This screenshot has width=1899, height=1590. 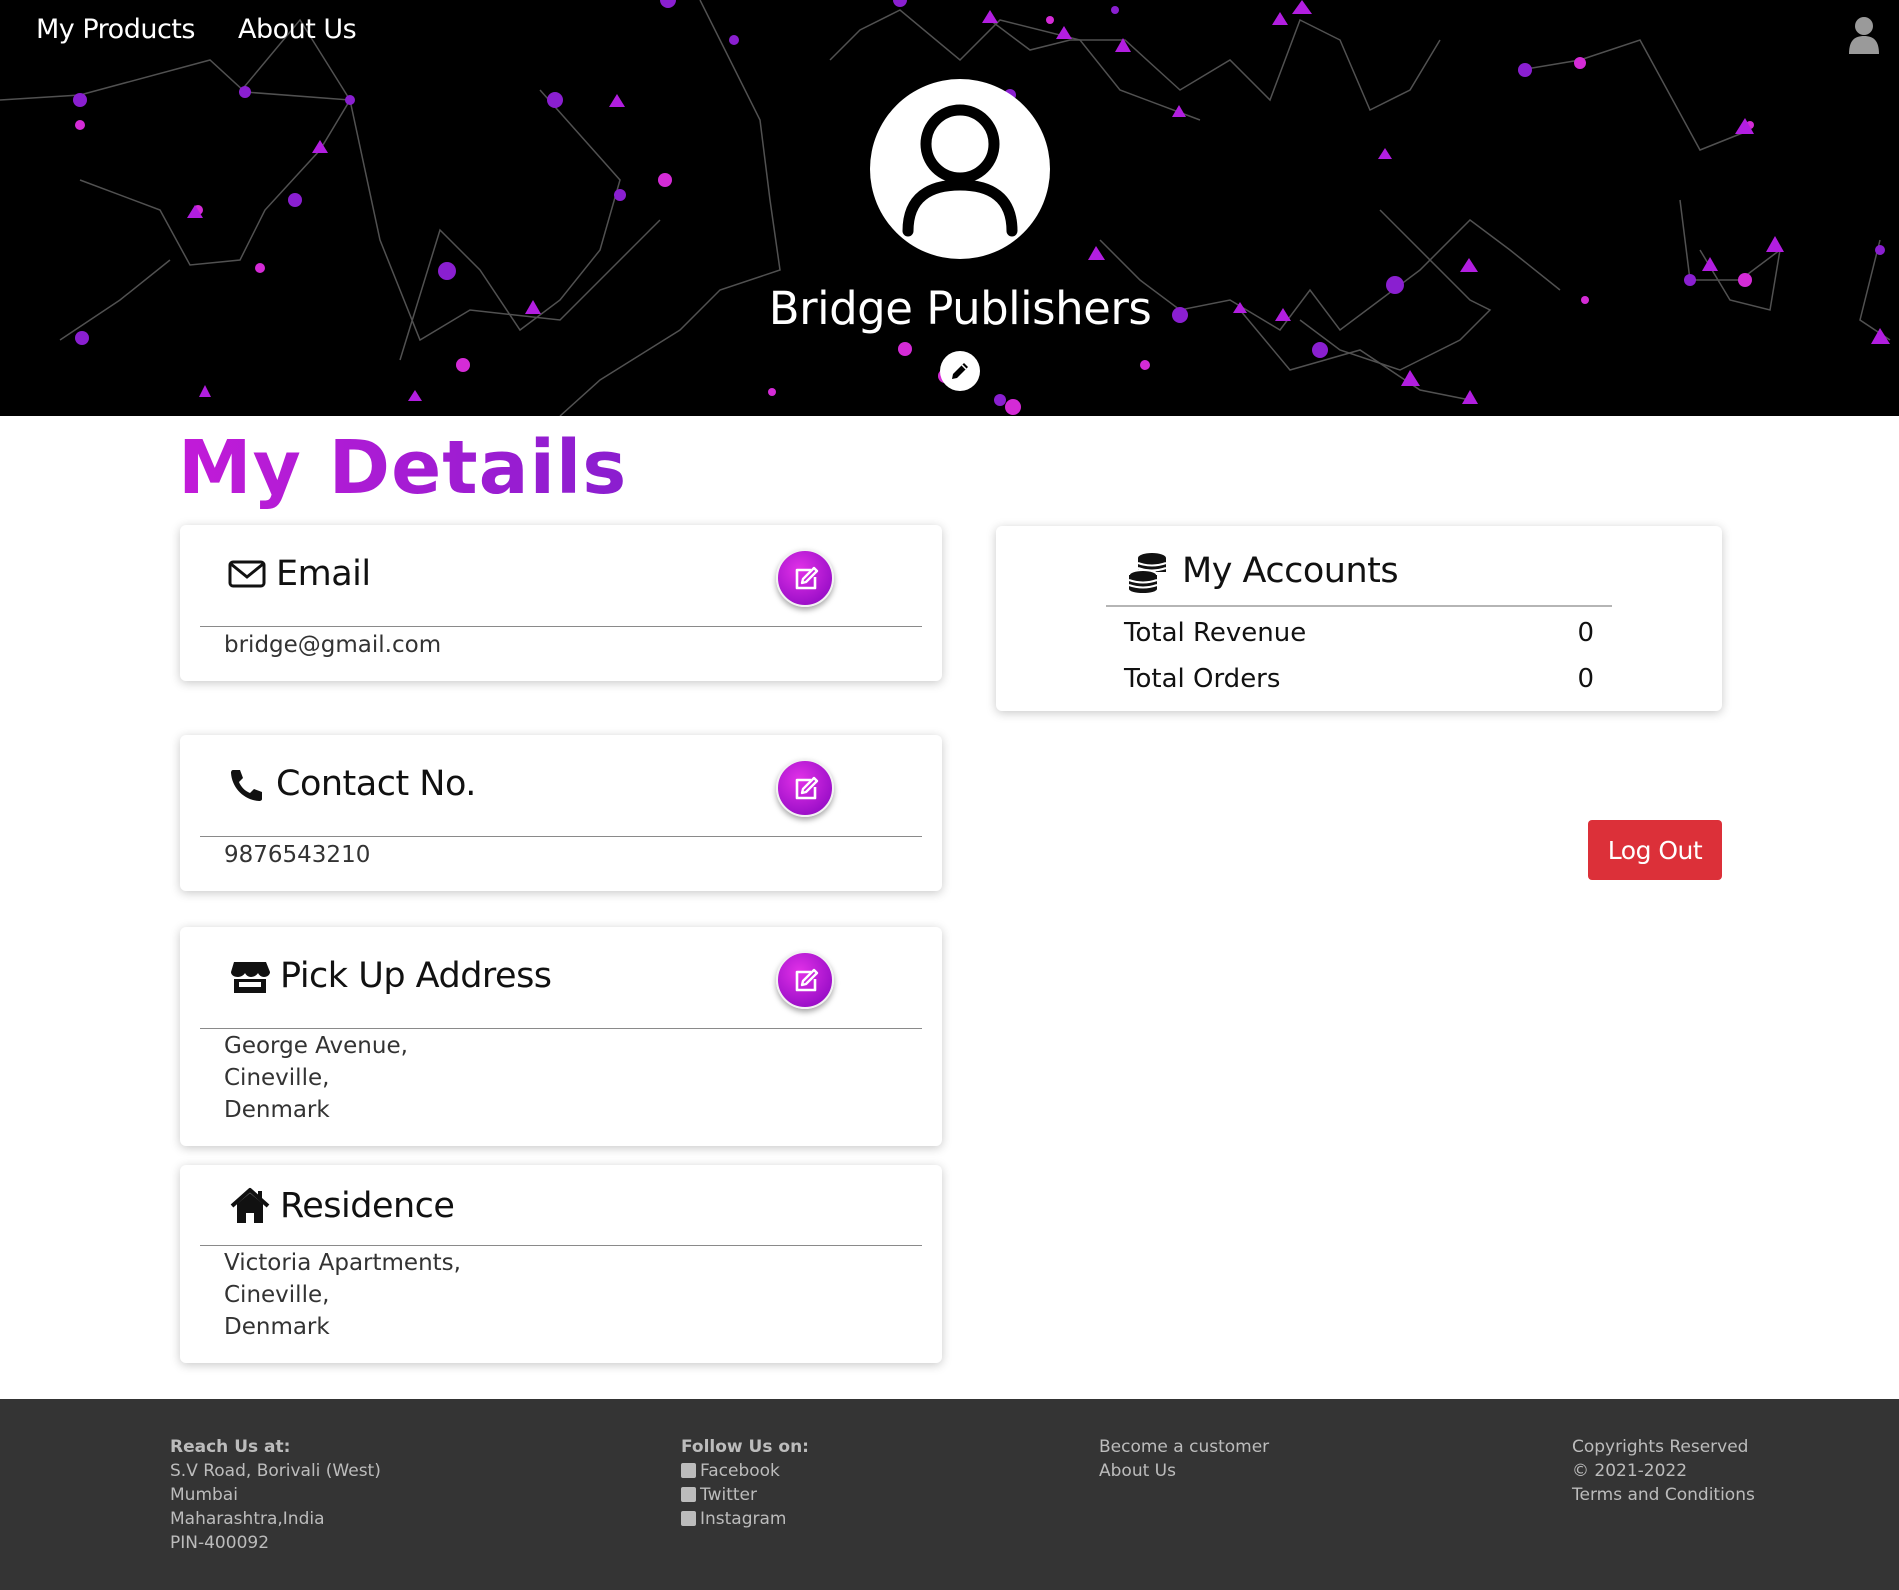 What do you see at coordinates (342, 1295) in the screenshot?
I see `residence-address: Victoria Apartments, Cineville, Denmark` at bounding box center [342, 1295].